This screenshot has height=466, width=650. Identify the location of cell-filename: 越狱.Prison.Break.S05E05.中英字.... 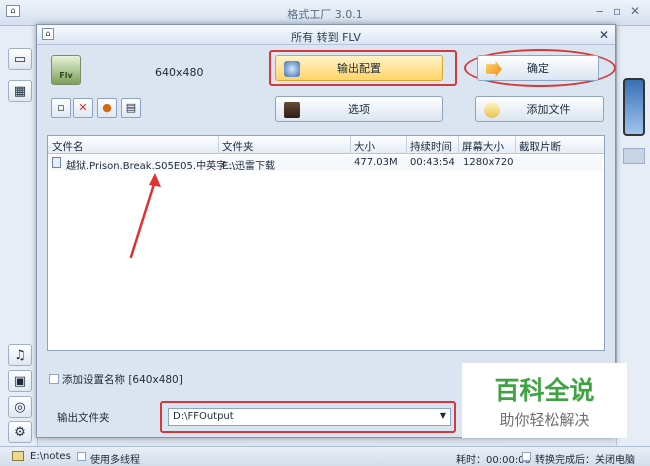
(151, 166).